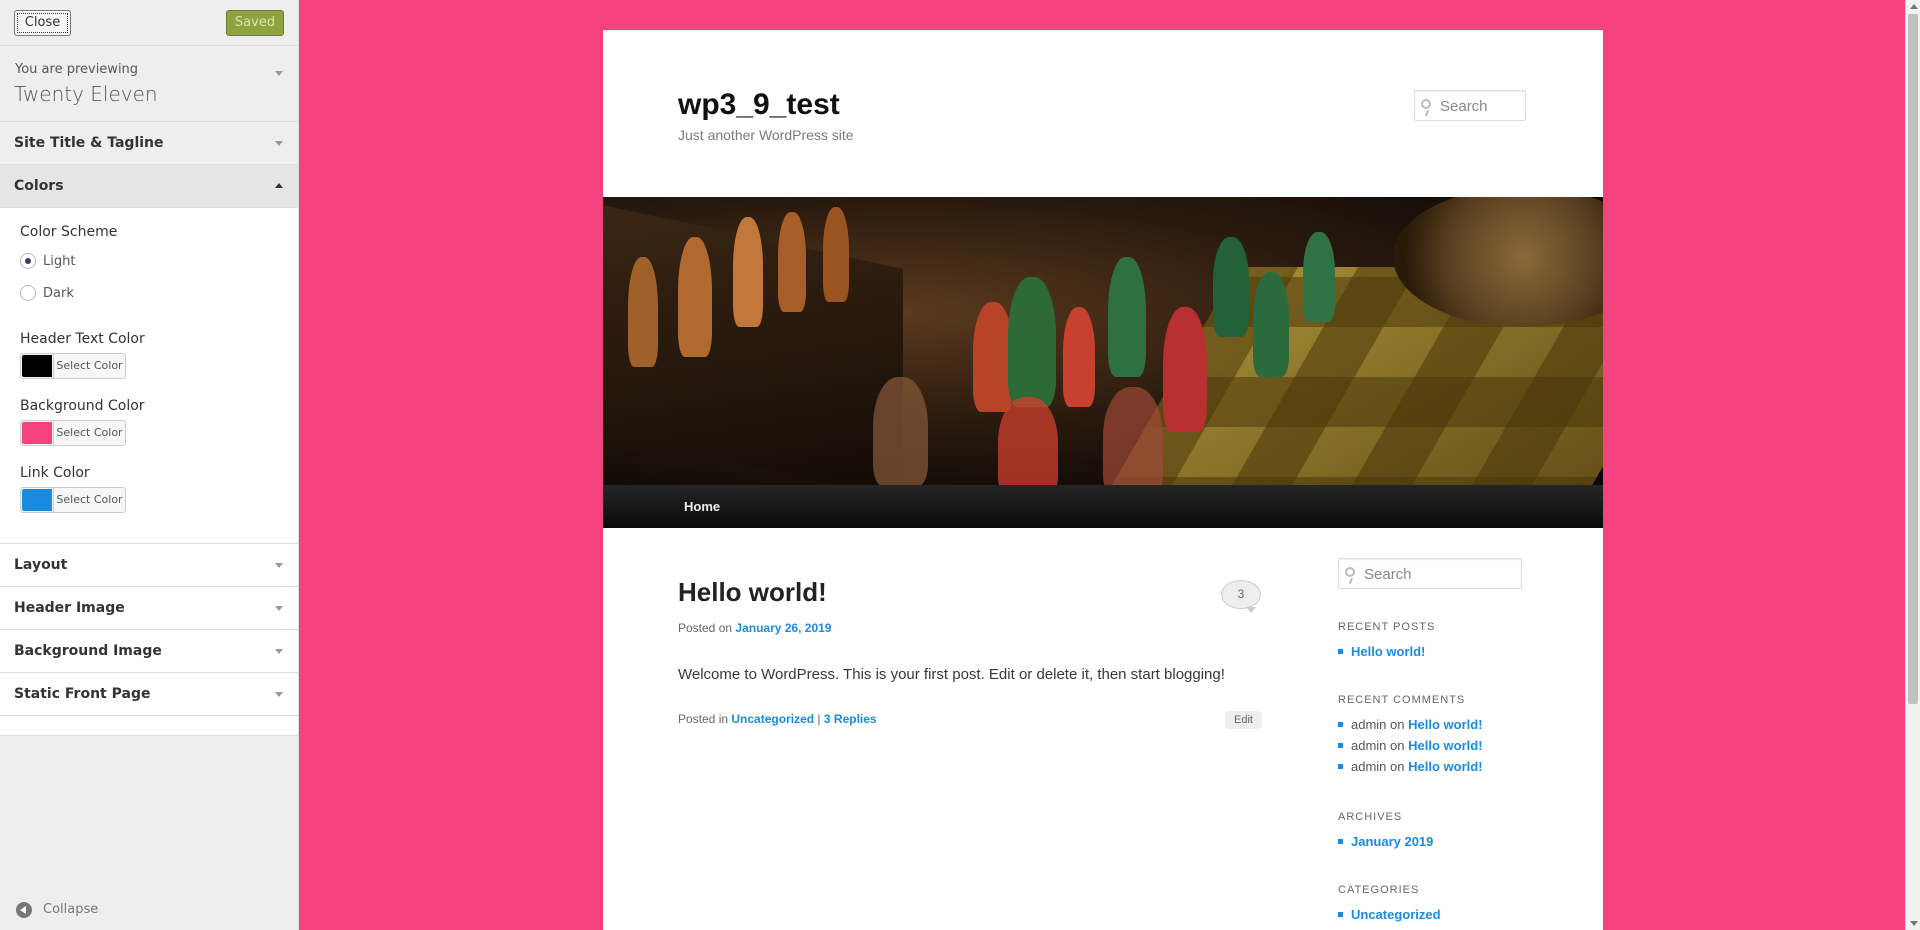 This screenshot has height=930, width=1920. Describe the element at coordinates (702, 506) in the screenshot. I see `nav-home-link: Home` at that location.